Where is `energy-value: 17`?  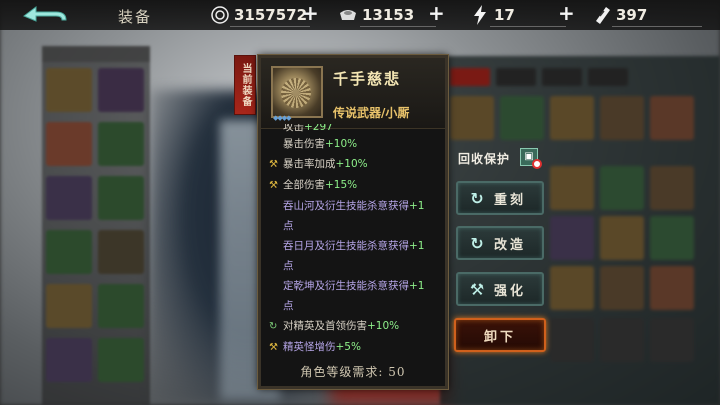 energy-value: 17 is located at coordinates (504, 15).